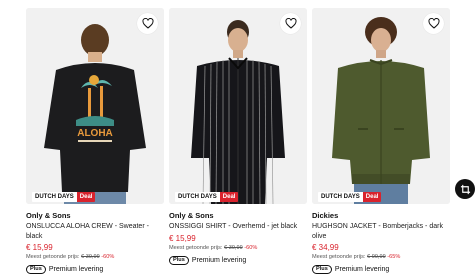  I want to click on print-text: ALOHA, so click(95, 133).